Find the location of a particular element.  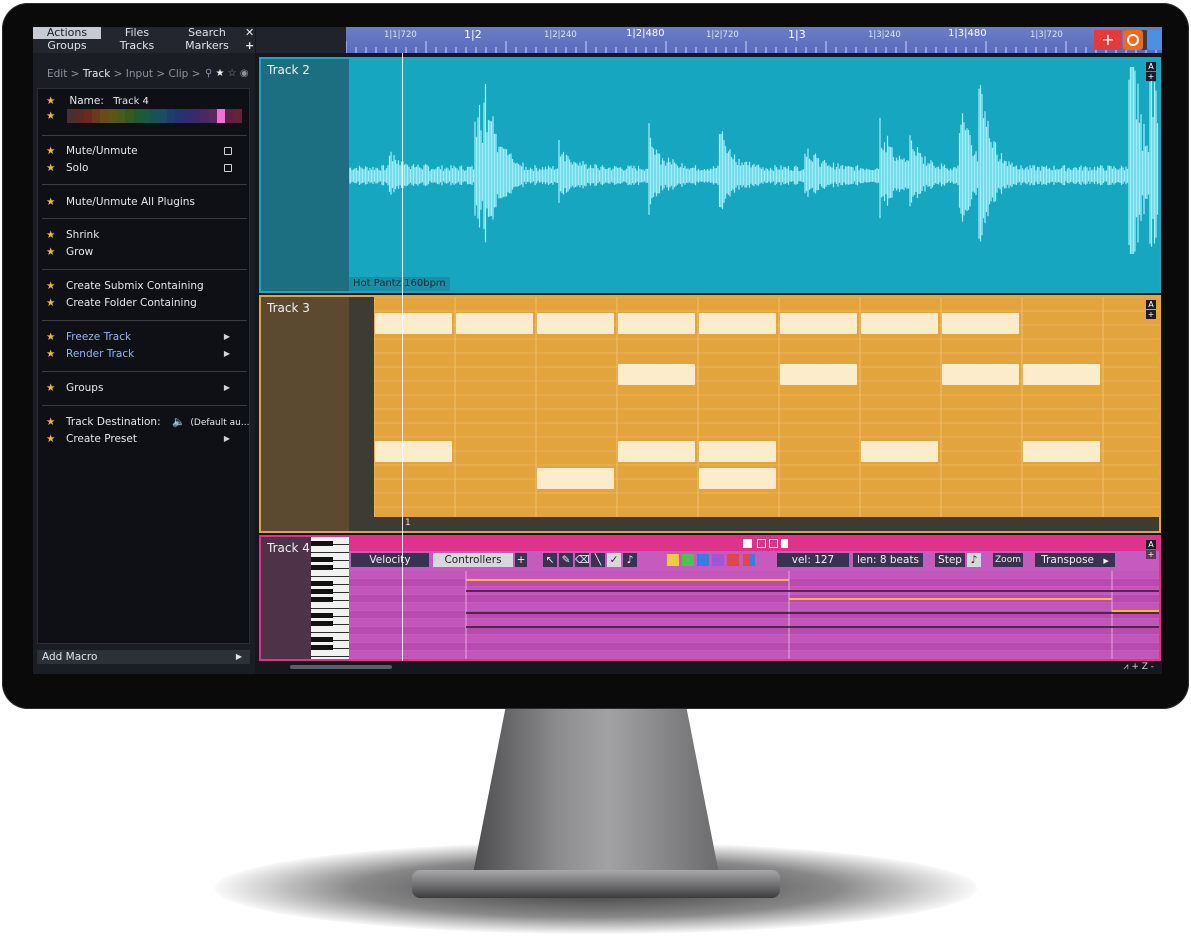

breadcrumb-input: Input is located at coordinates (139, 74).